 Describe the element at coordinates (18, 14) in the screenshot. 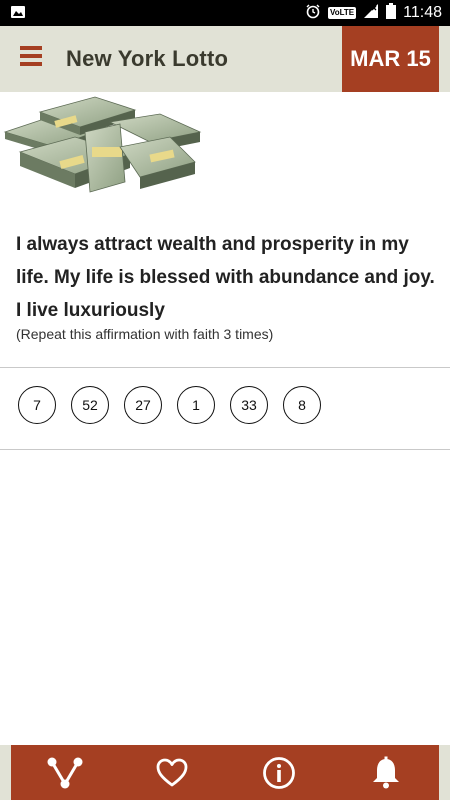

I see `image-notification-icon` at that location.